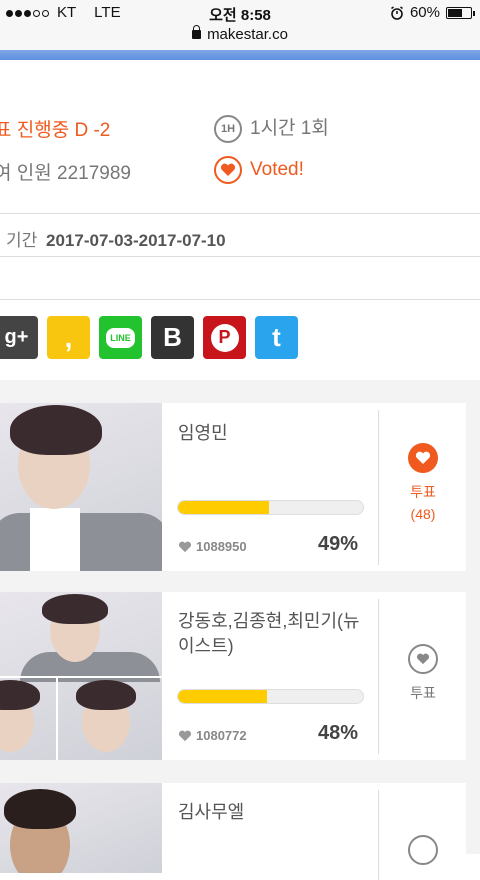  Describe the element at coordinates (68, 337) in the screenshot. I see `kakaostory-share-button: ,` at that location.